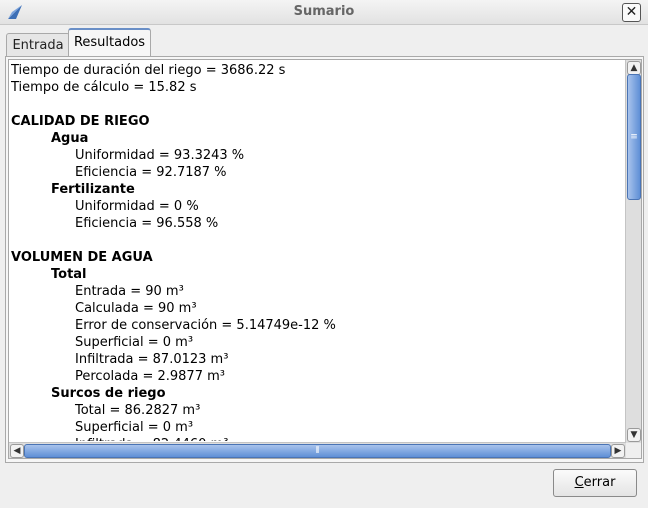 The width and height of the screenshot is (648, 508). I want to click on chevron-left-icon: ◀, so click(17, 451).